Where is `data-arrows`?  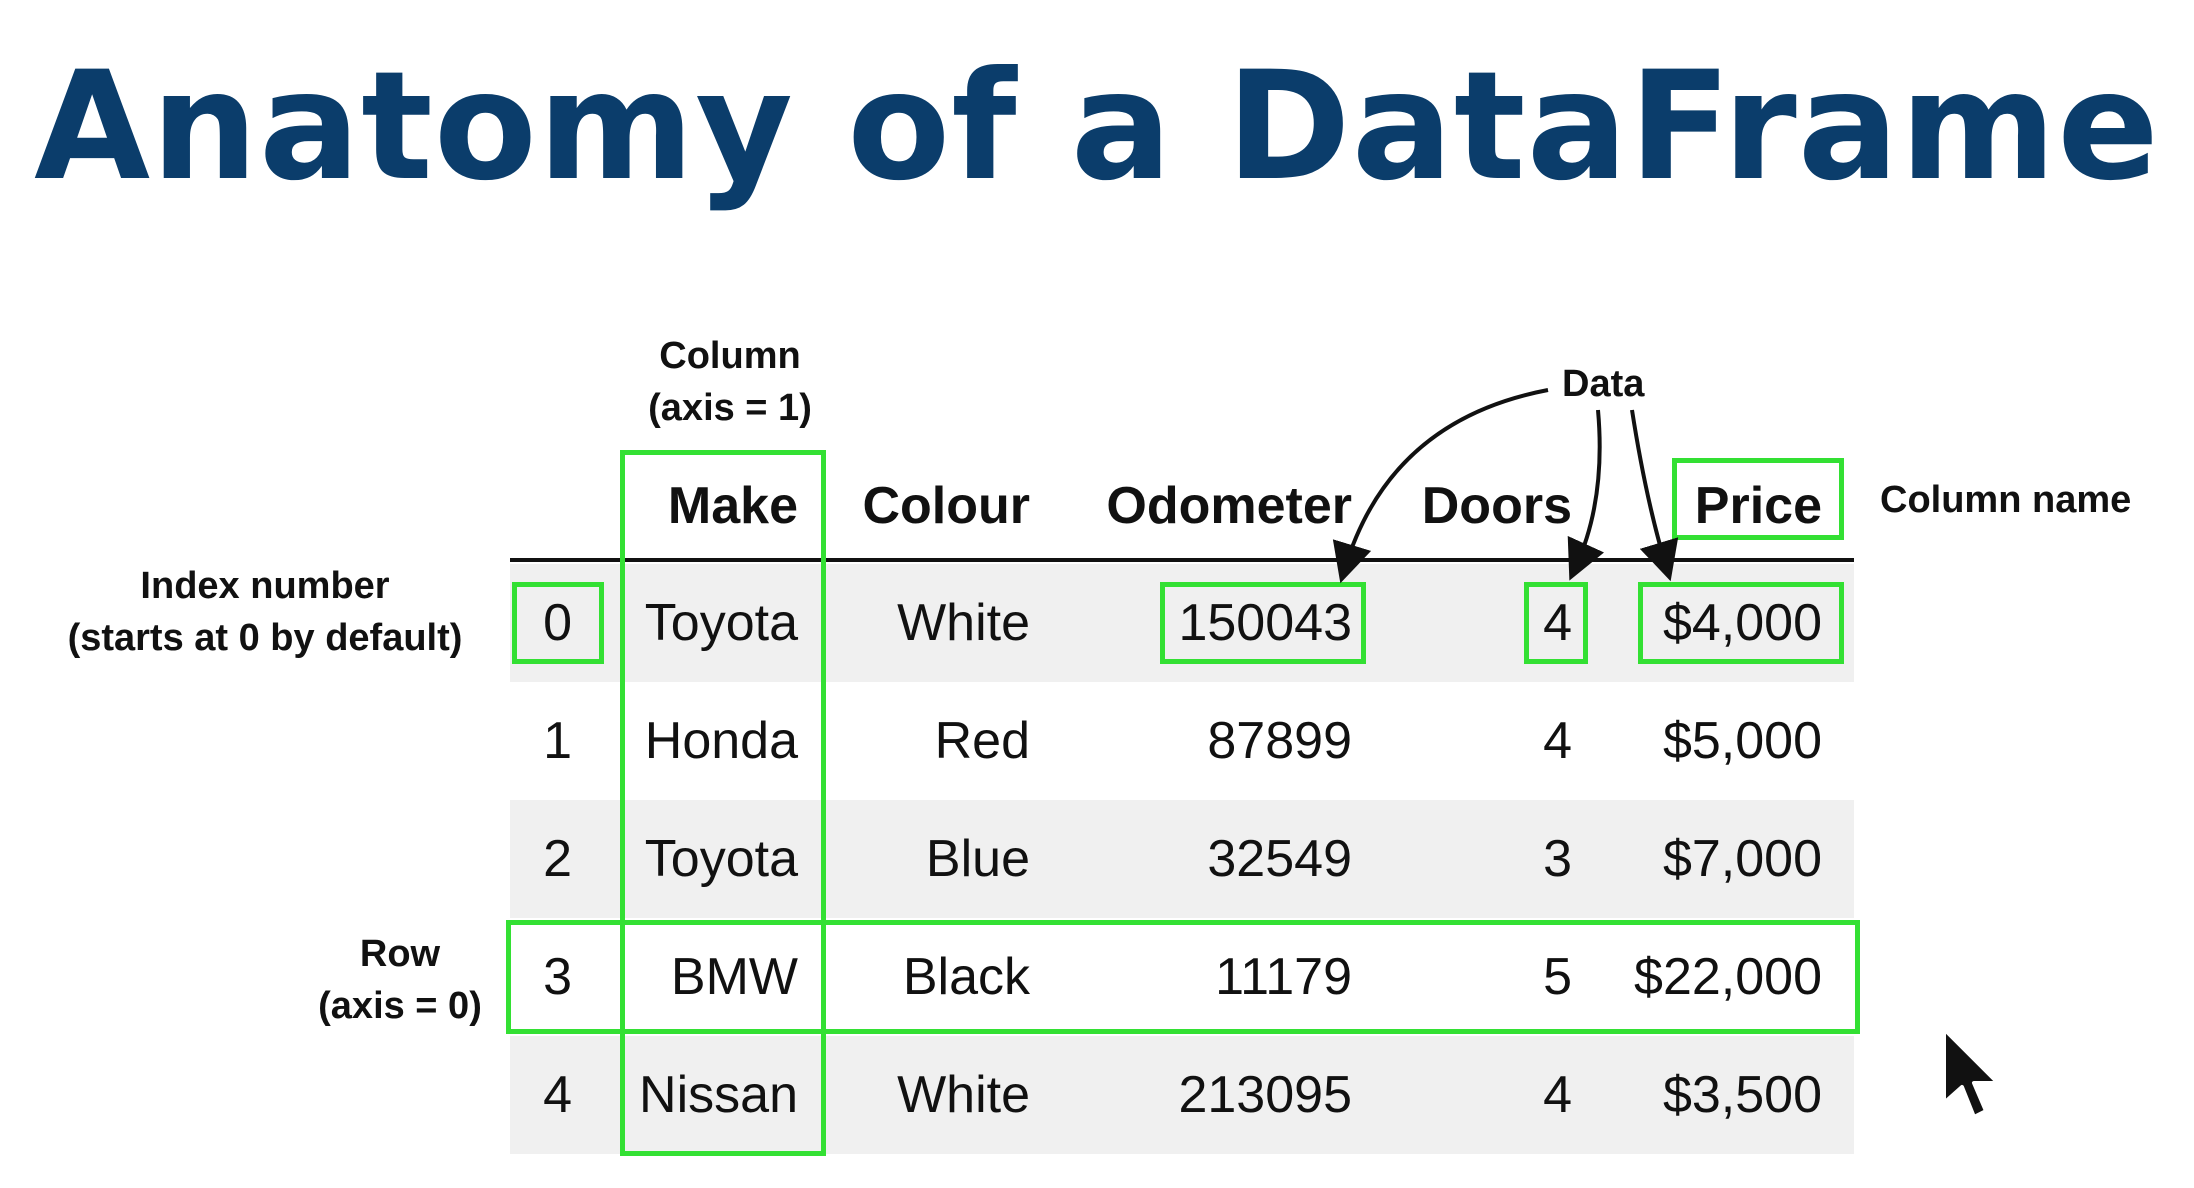
data-arrows is located at coordinates (1505, 486).